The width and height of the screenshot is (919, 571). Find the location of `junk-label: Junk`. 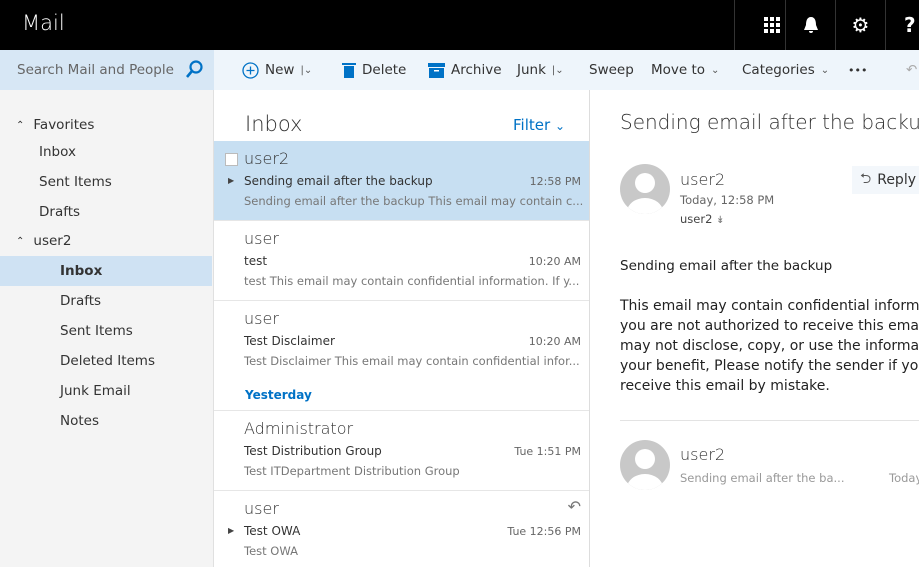

junk-label: Junk is located at coordinates (531, 70).